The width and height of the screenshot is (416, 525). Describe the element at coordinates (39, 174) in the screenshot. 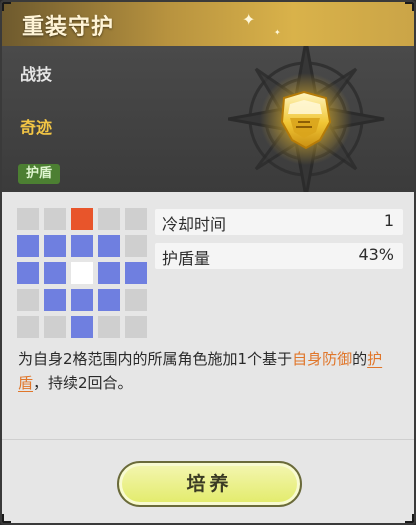

I see `shield-tag: 护盾` at that location.